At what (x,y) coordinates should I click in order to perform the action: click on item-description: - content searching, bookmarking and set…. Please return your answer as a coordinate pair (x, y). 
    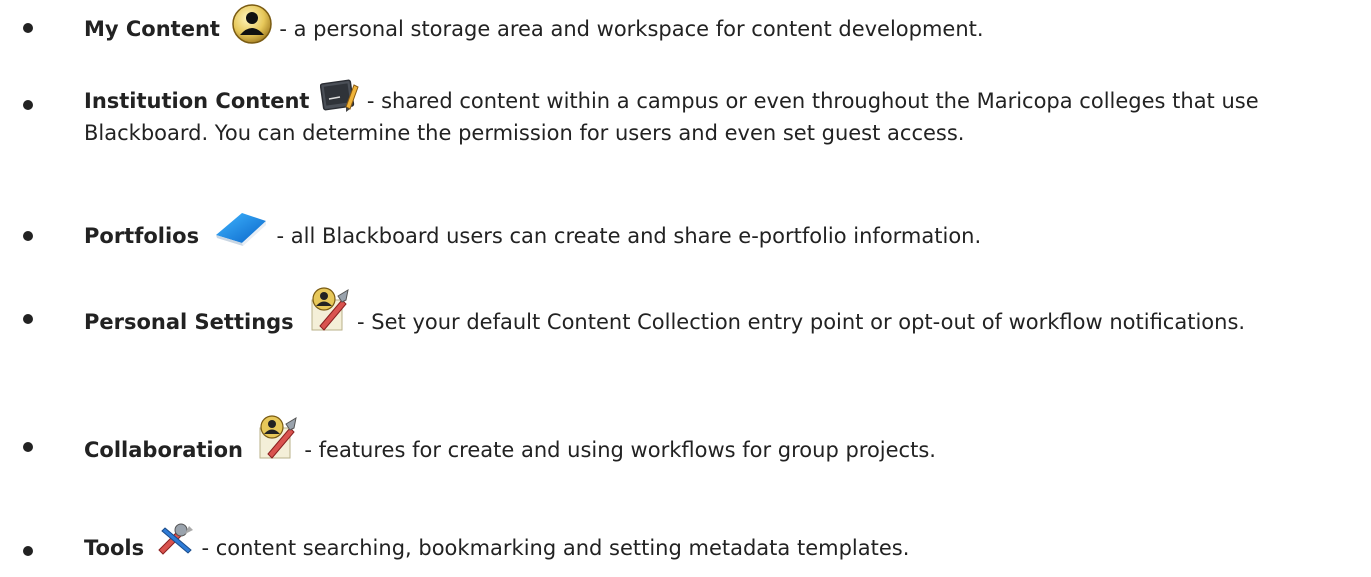
    Looking at the image, I should click on (555, 548).